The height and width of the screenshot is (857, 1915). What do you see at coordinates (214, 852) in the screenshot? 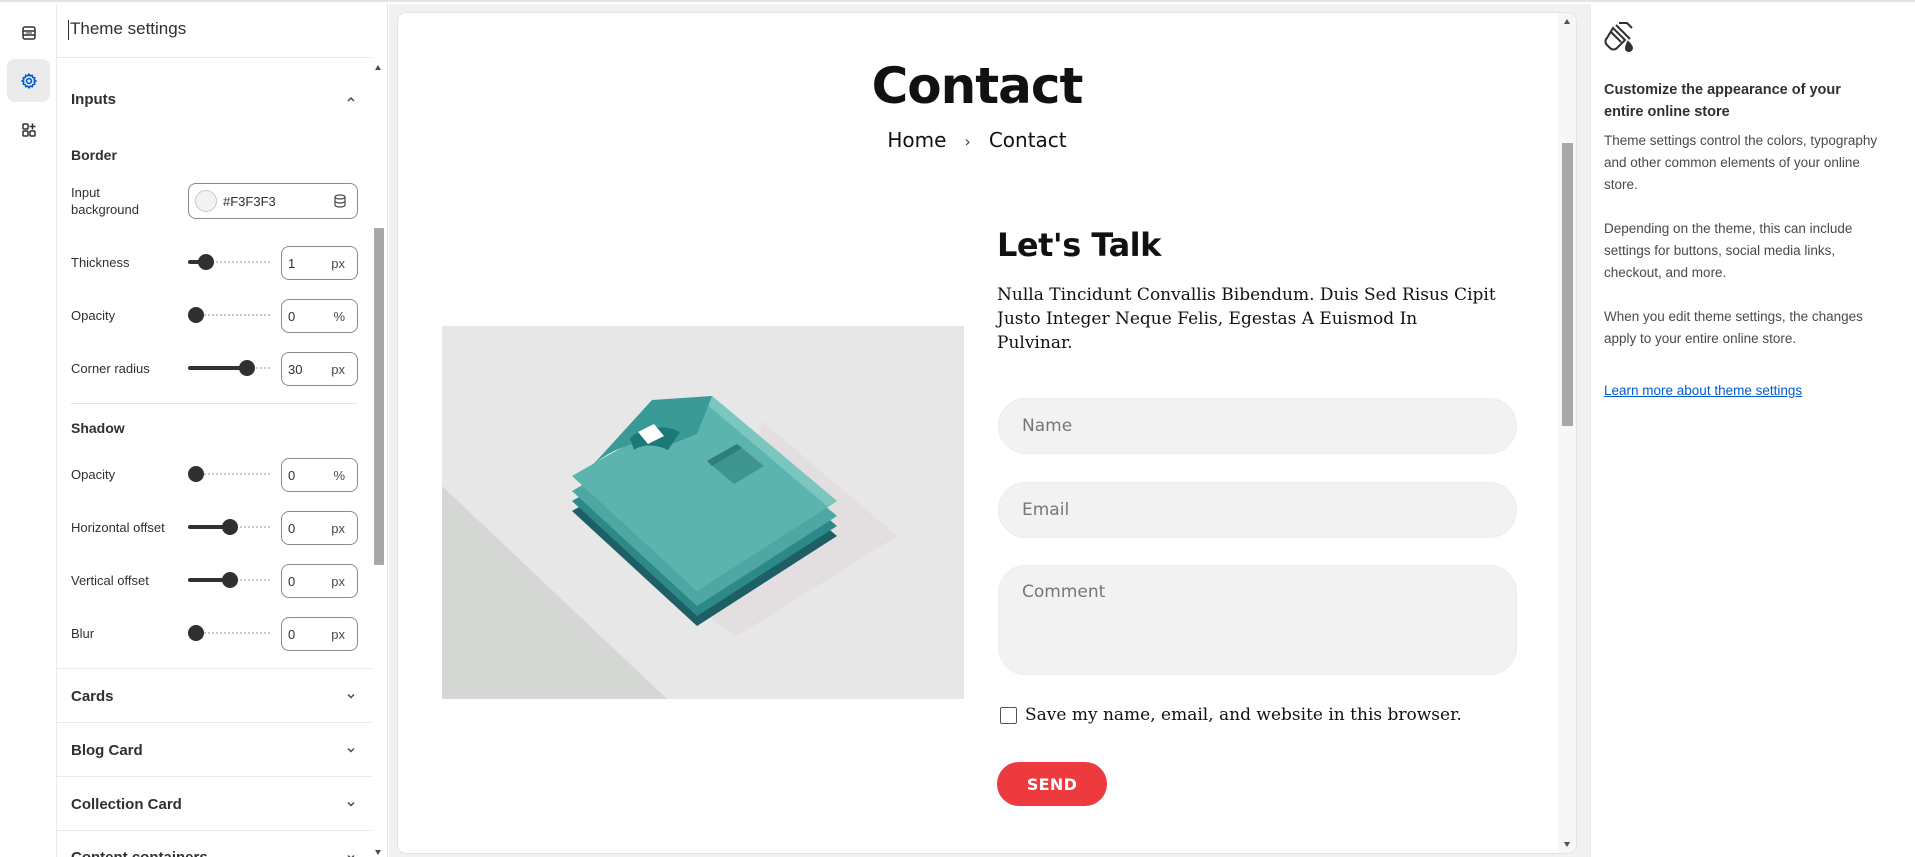
I see `content-containers-section-header: Content containers` at bounding box center [214, 852].